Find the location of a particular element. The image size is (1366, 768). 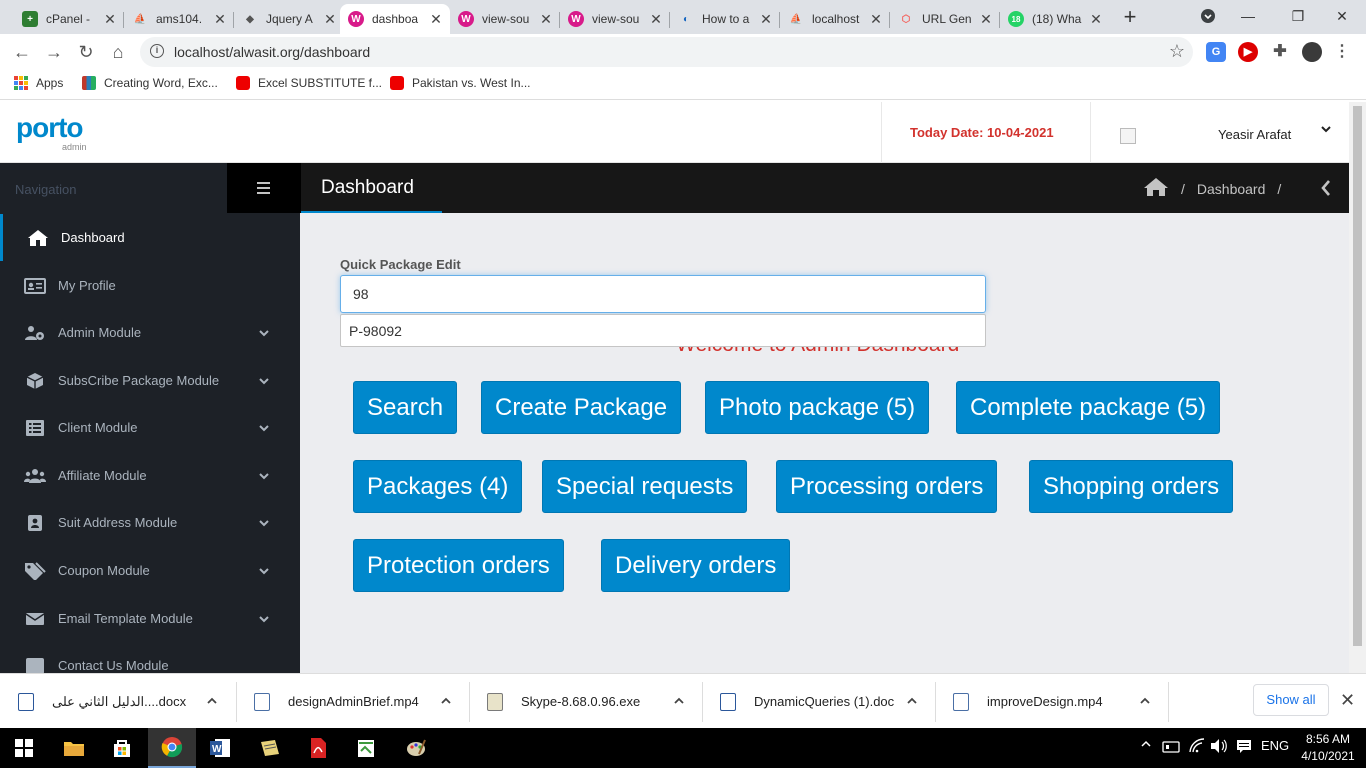

new-tab-button: + is located at coordinates (1130, 18).